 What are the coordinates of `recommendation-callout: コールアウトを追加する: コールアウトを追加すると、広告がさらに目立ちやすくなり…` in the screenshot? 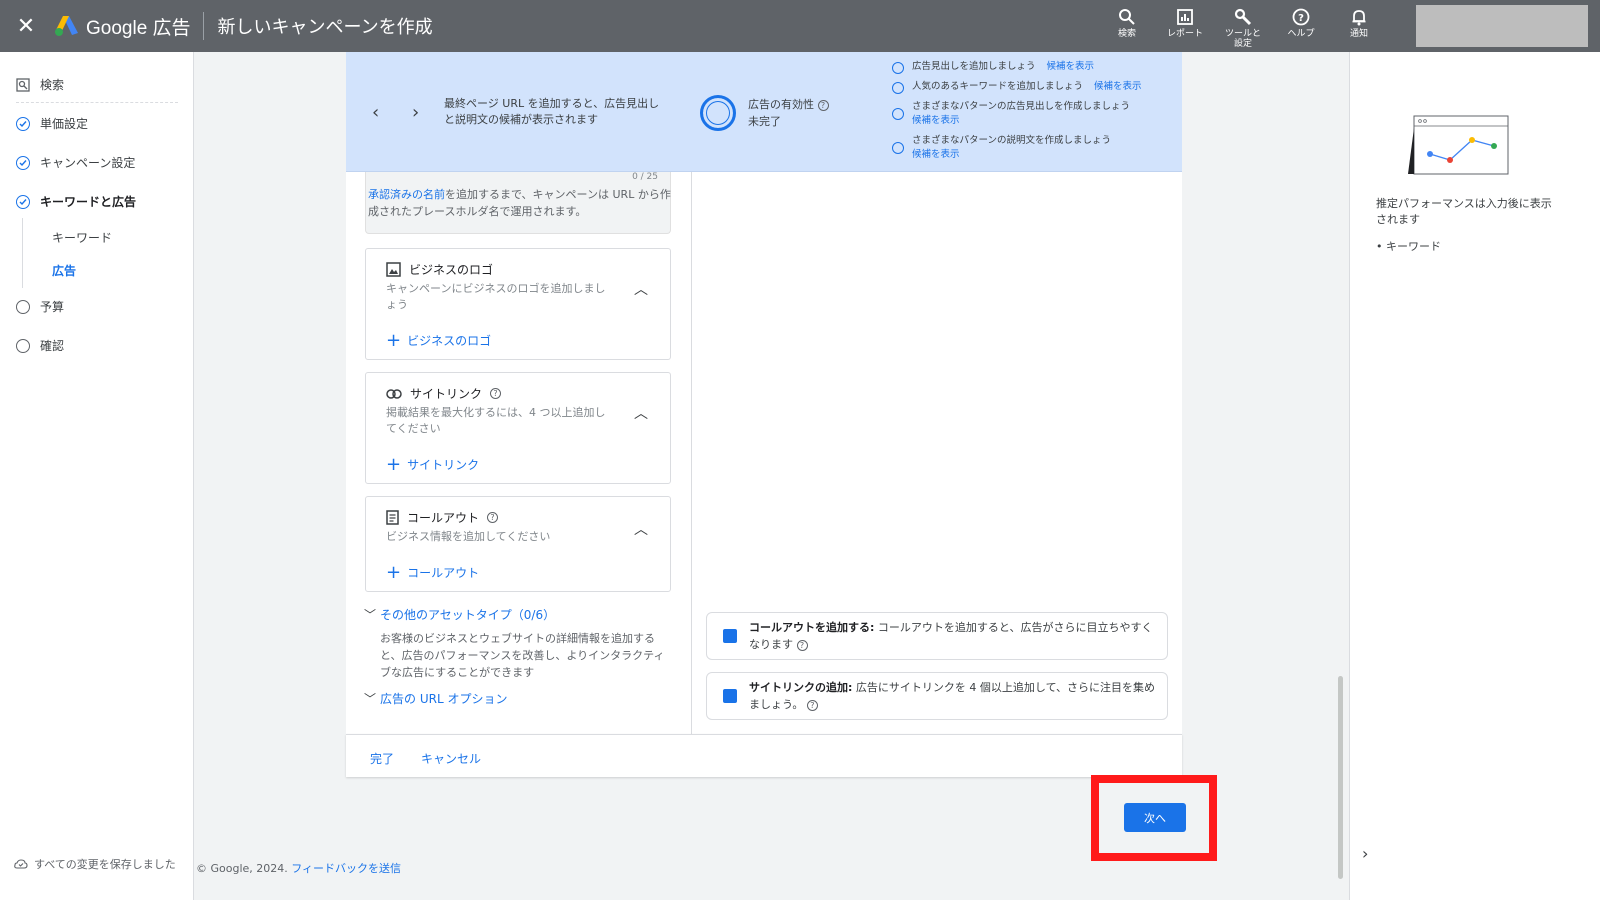 It's located at (937, 636).